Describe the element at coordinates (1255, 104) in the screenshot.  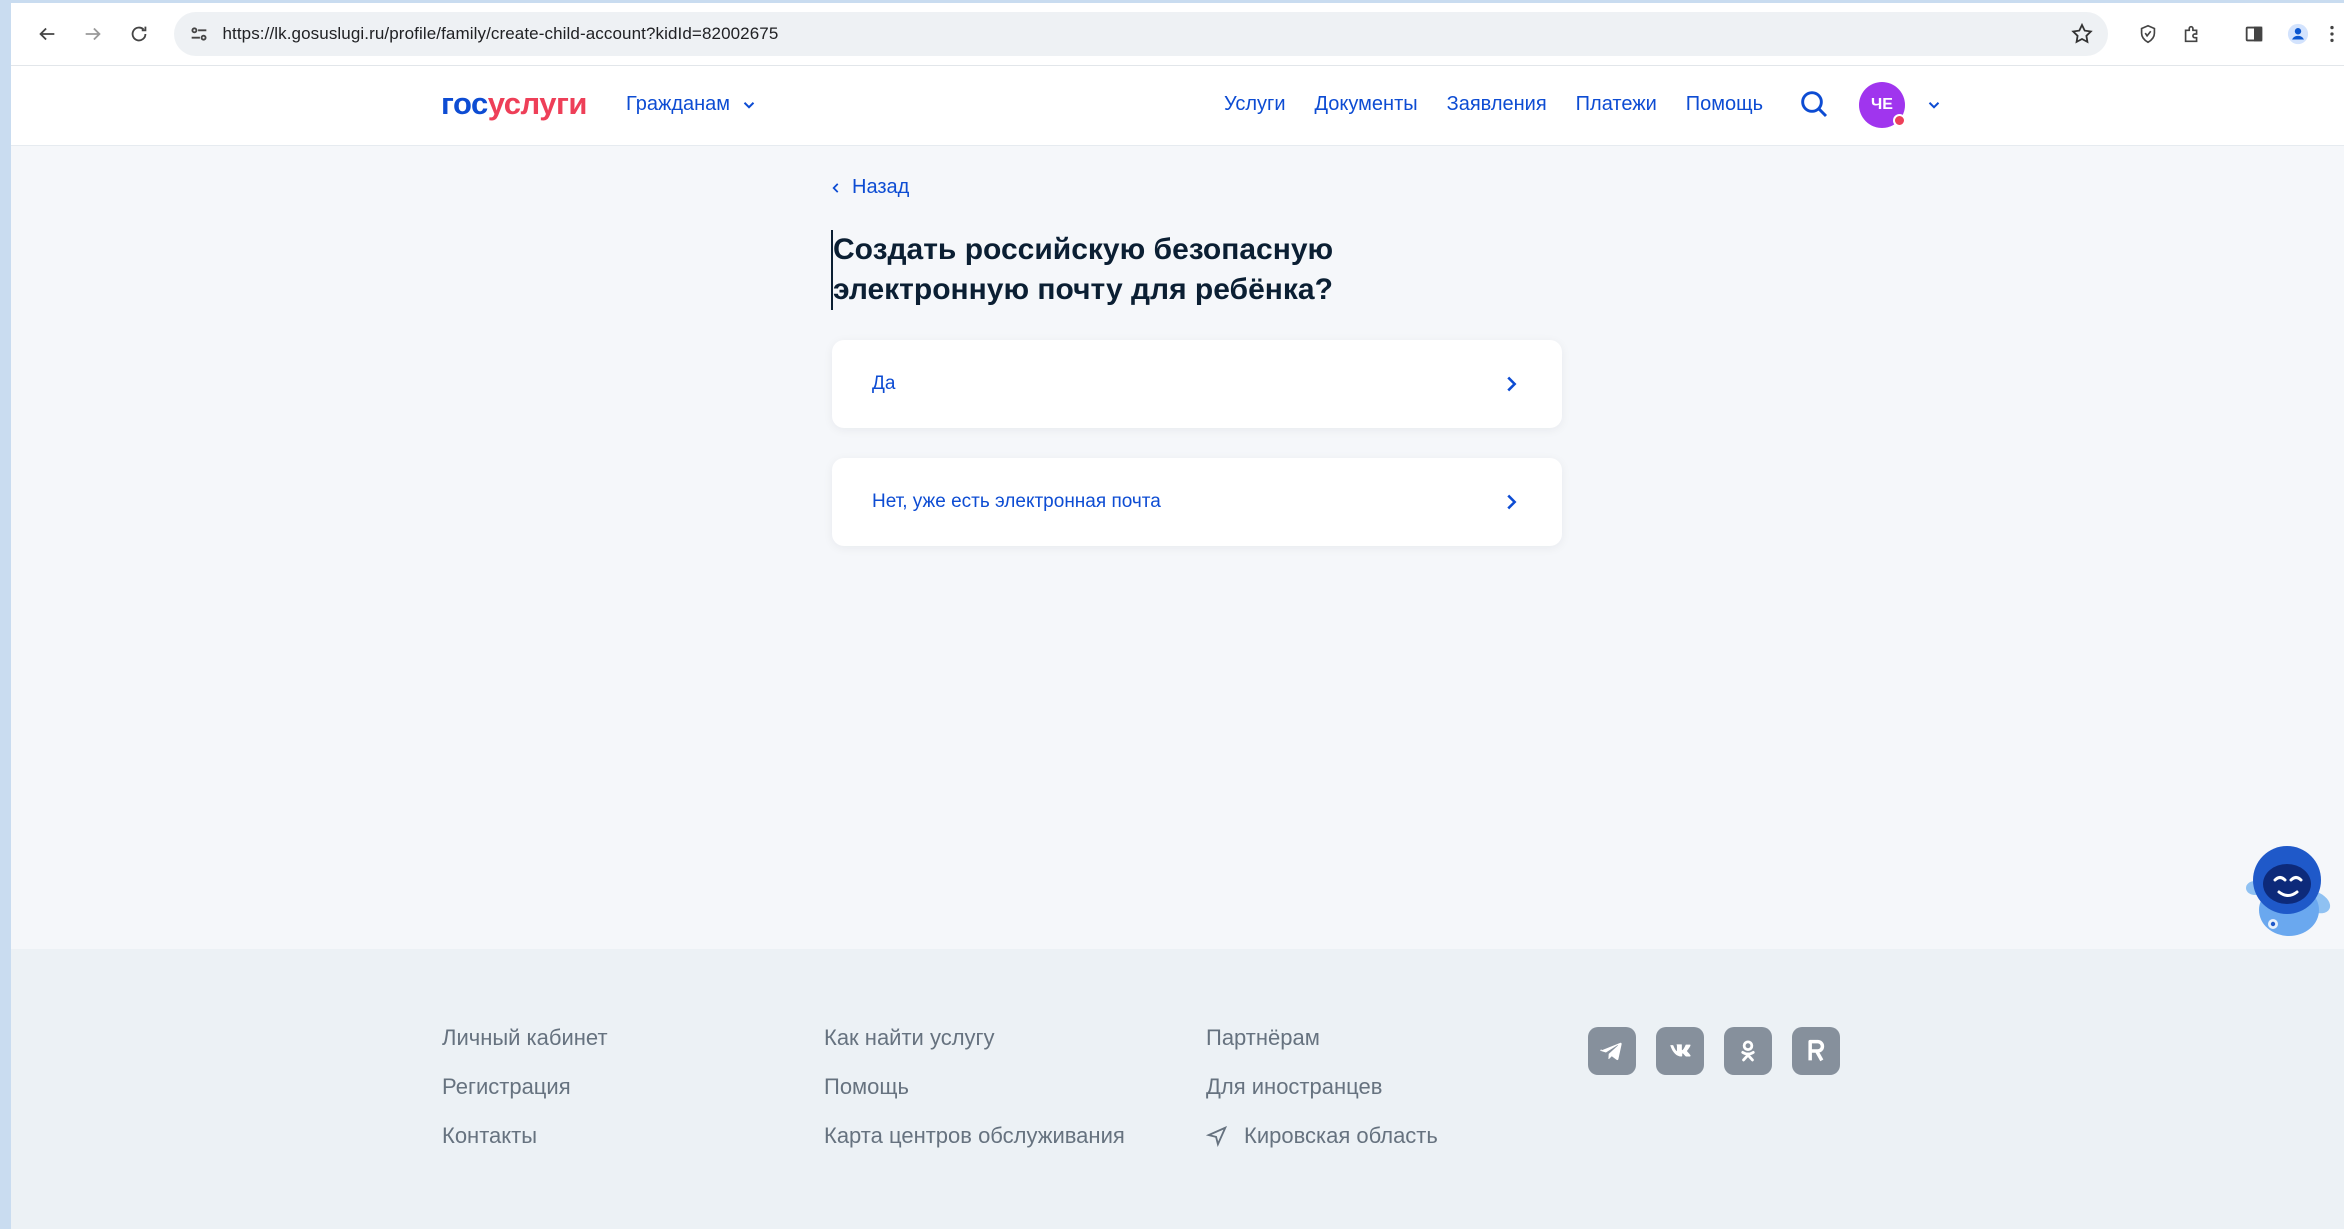
I see `nav-services: Услуги` at that location.